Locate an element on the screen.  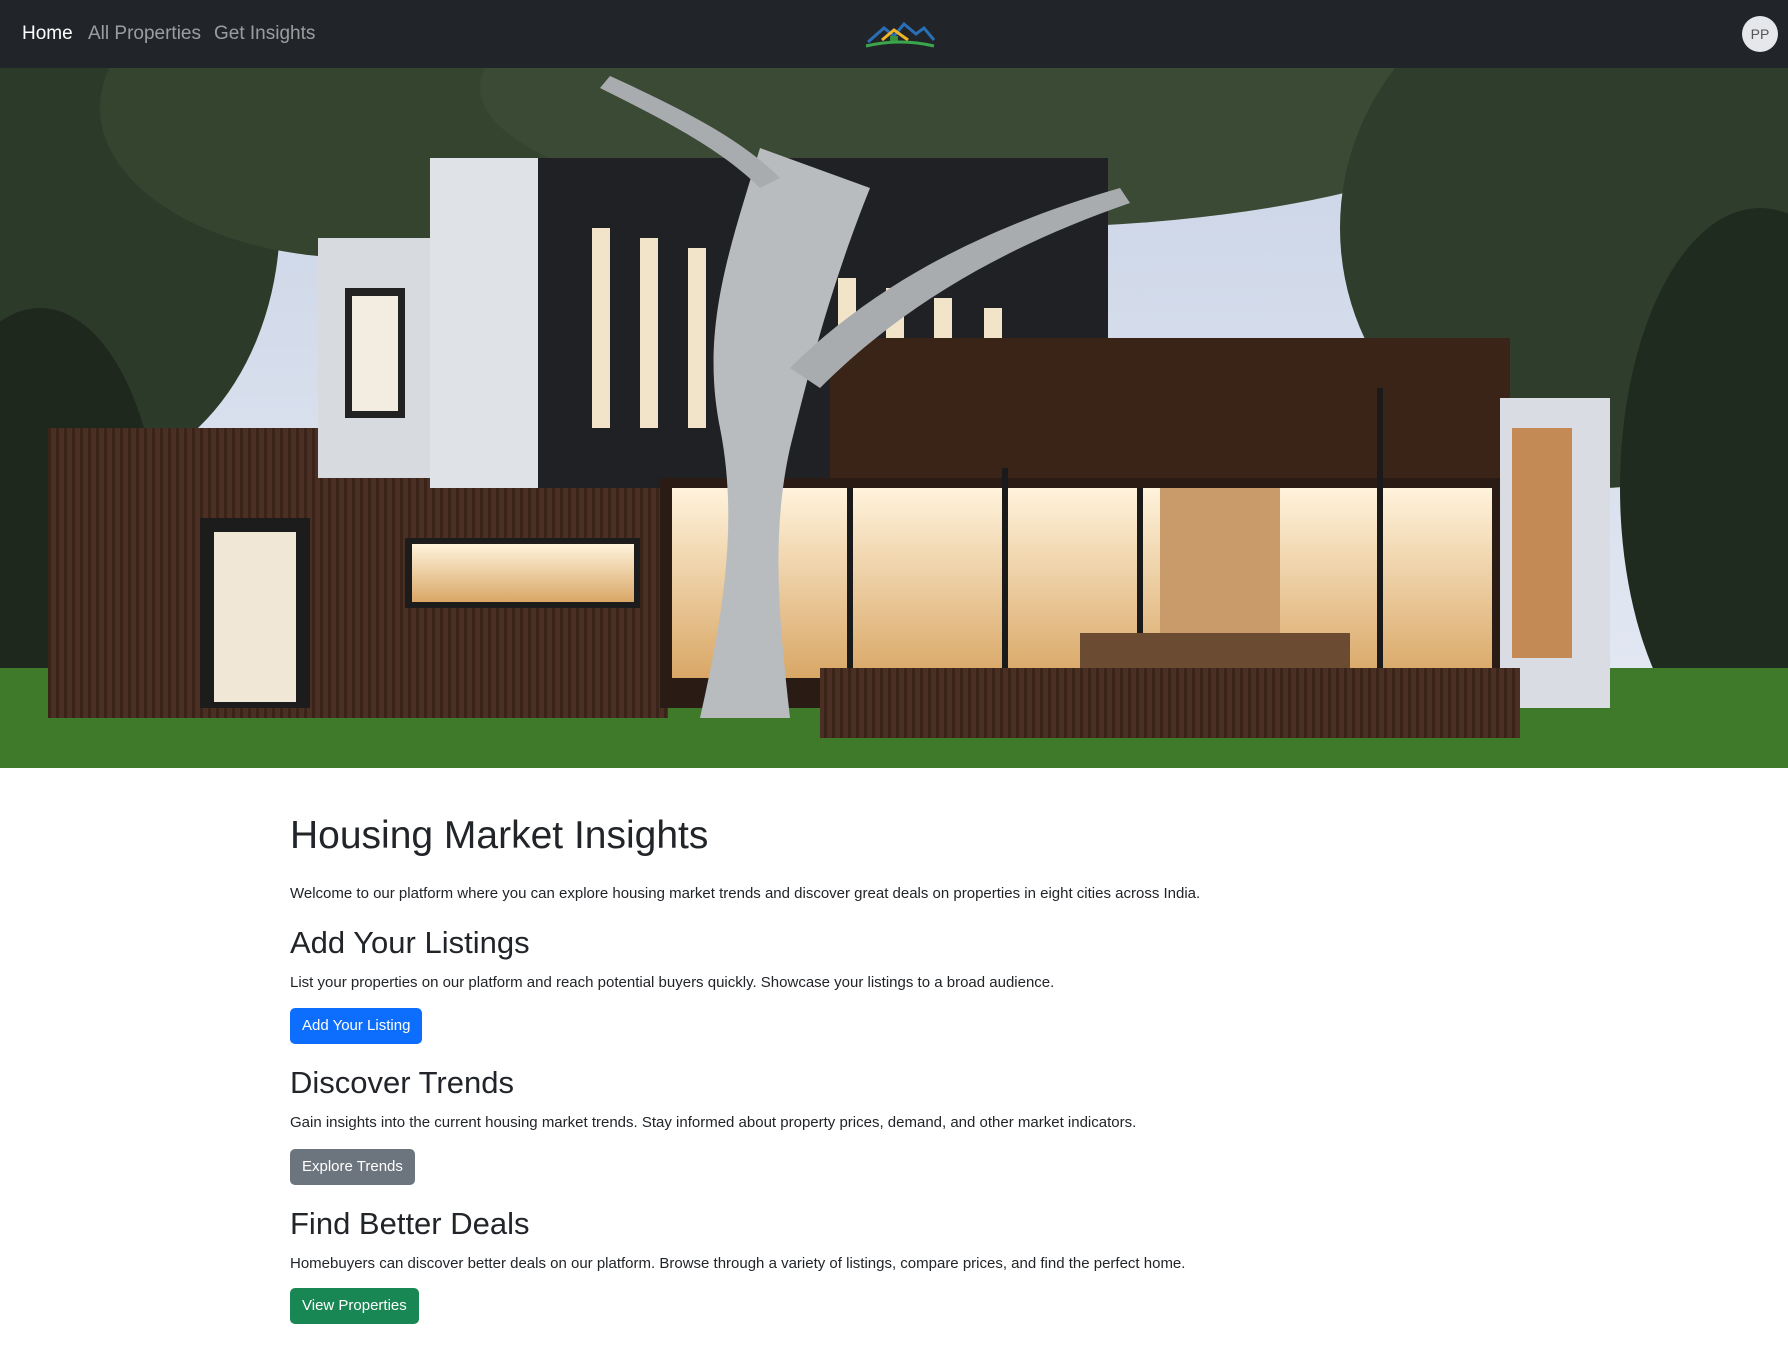
section-heading-add-listings: Add Your Listings is located at coordinates (410, 942).